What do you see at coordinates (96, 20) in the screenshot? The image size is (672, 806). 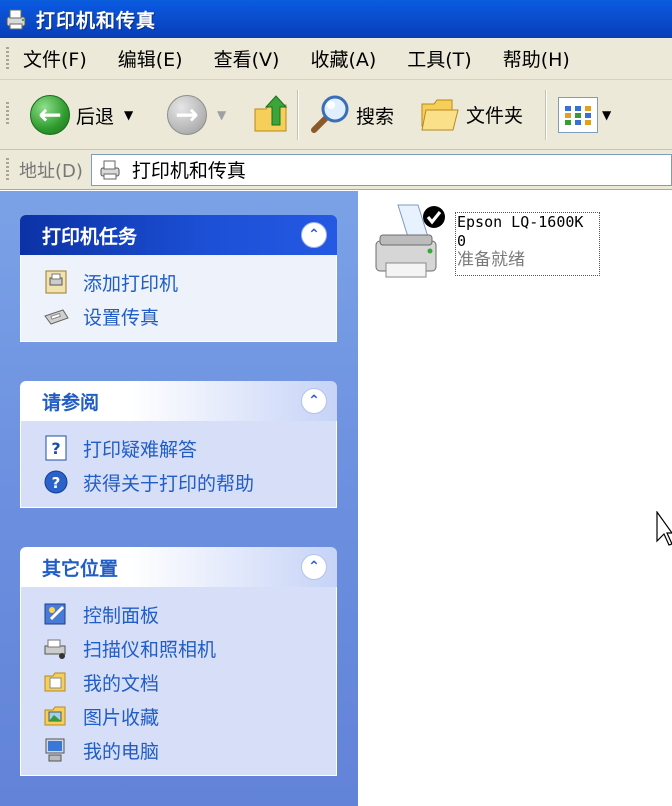 I see `window-title: 打印机和传真` at bounding box center [96, 20].